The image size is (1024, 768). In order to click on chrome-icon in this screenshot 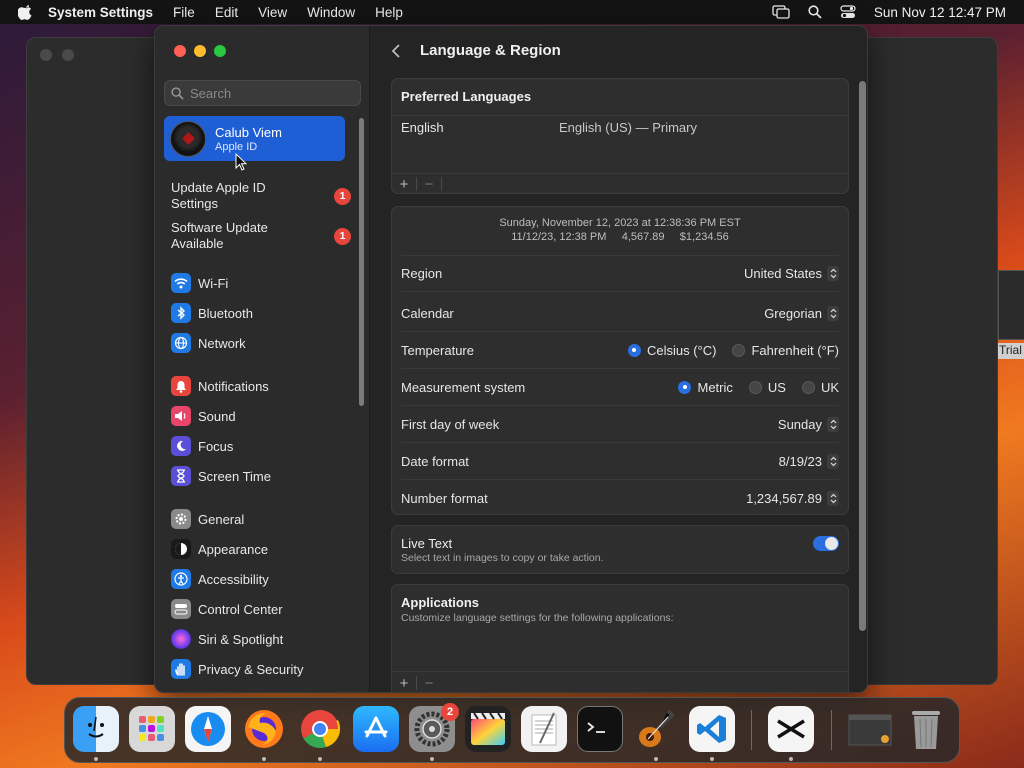, I will do `click(320, 729)`.